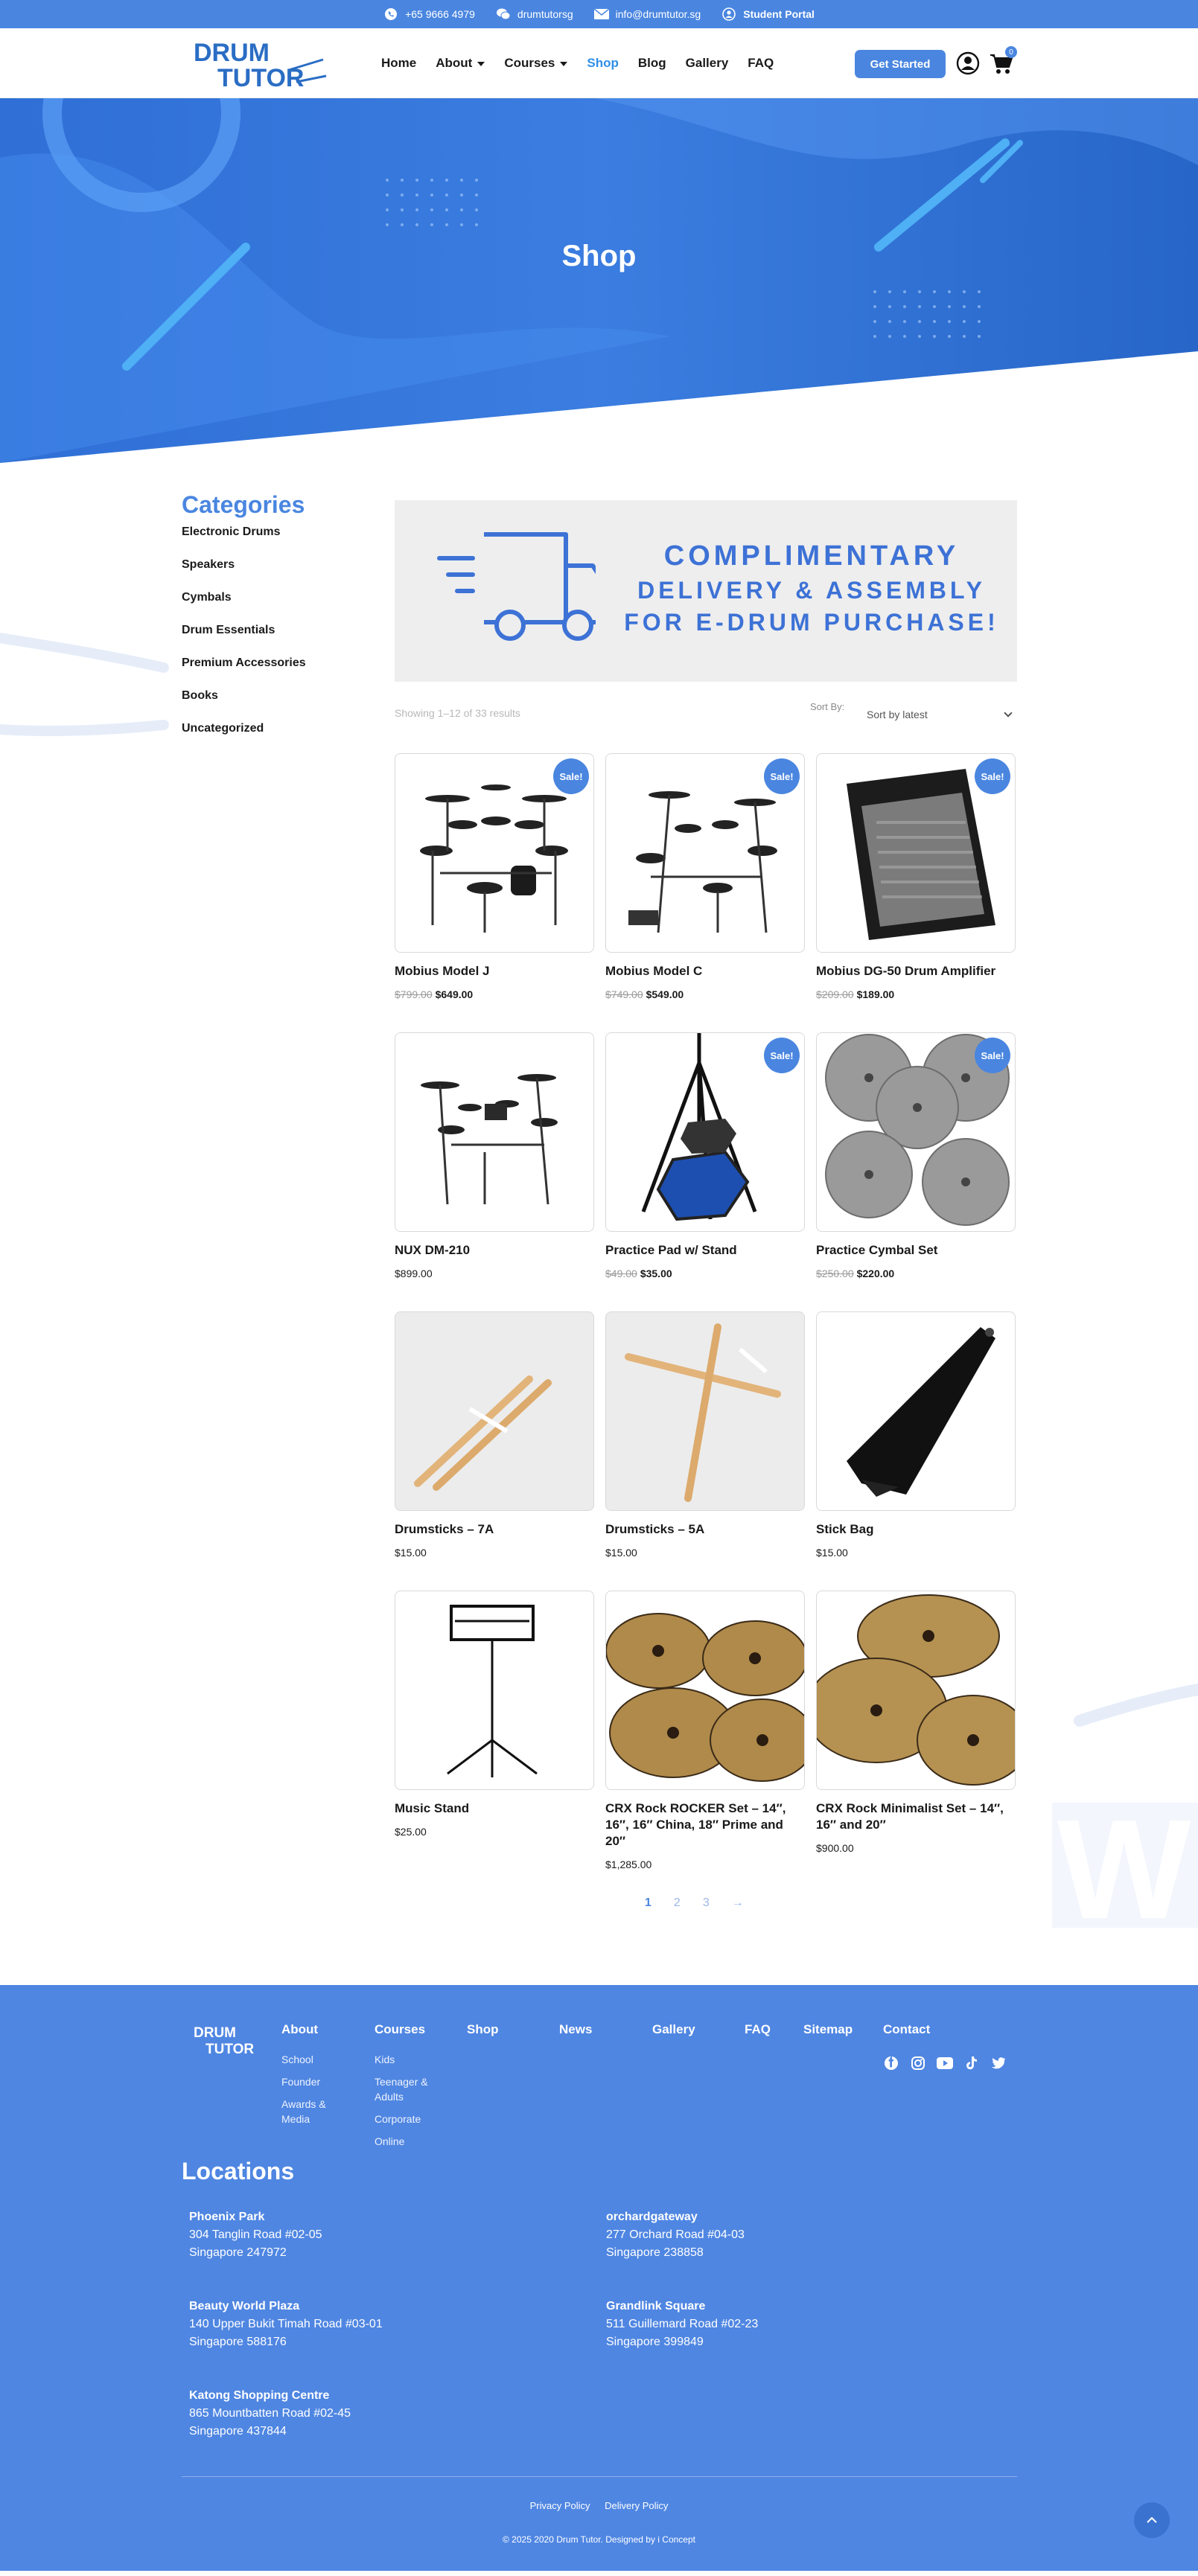 The height and width of the screenshot is (2576, 1198). I want to click on social-links, so click(945, 2063).